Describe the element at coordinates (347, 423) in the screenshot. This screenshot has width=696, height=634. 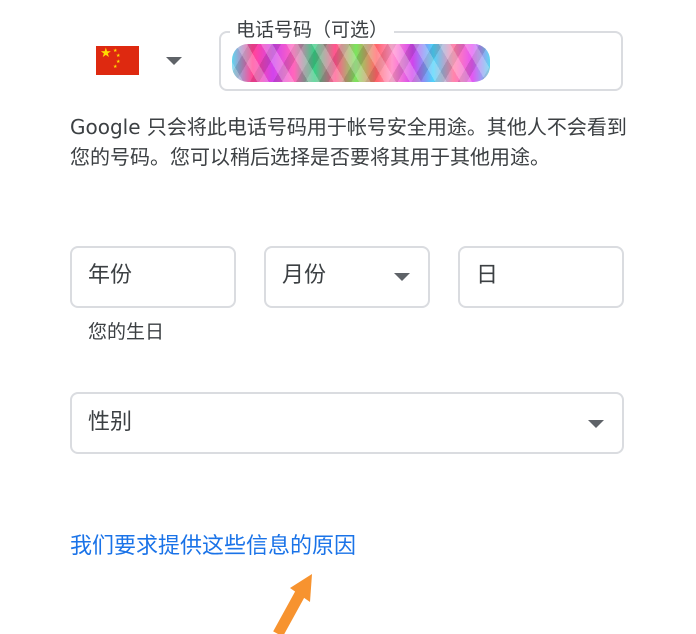
I see `gender-select: 性别` at that location.